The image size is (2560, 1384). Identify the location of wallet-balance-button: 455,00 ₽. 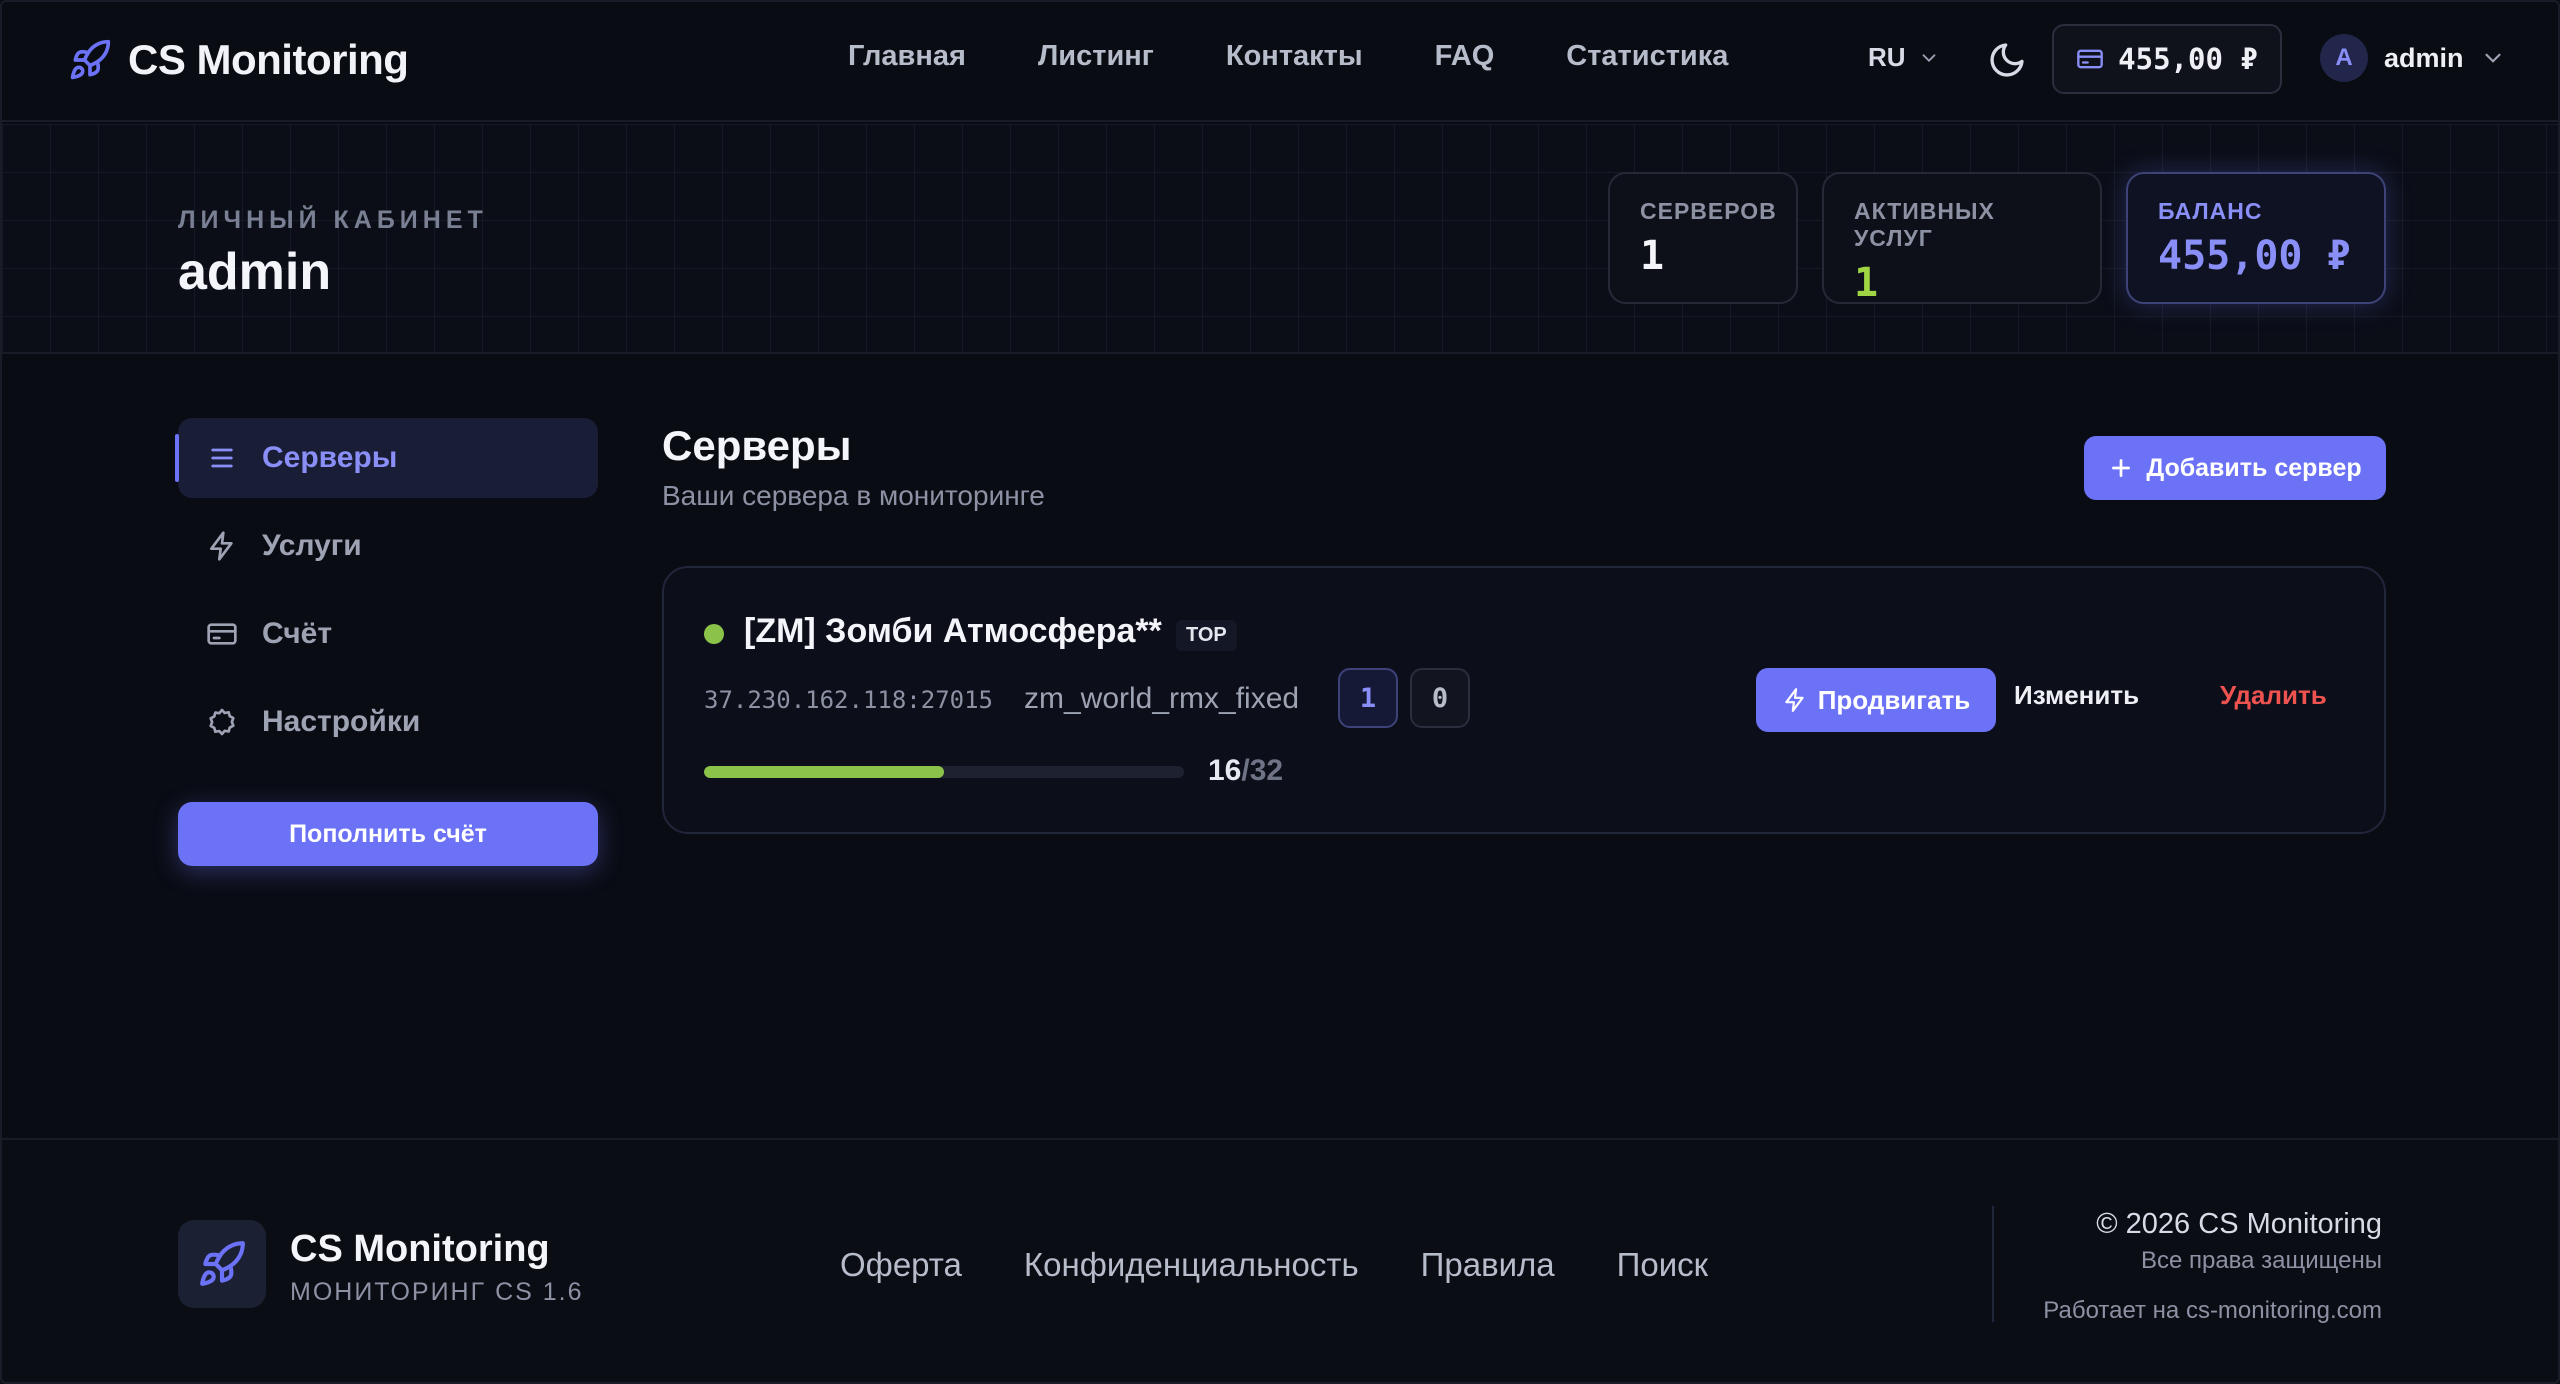
(2167, 59).